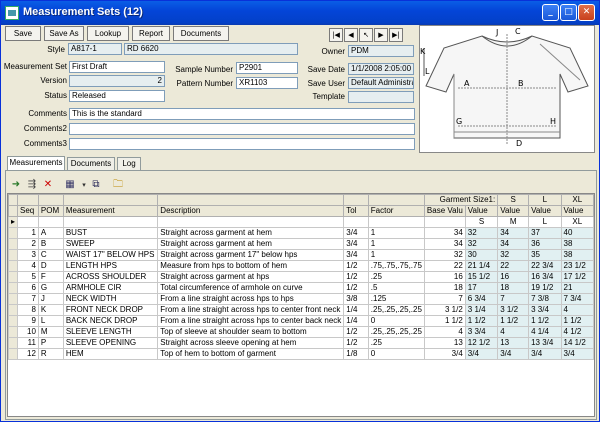 This screenshot has width=600, height=422. Describe the element at coordinates (513, 211) in the screenshot. I see `col-header-value-m: Value` at that location.